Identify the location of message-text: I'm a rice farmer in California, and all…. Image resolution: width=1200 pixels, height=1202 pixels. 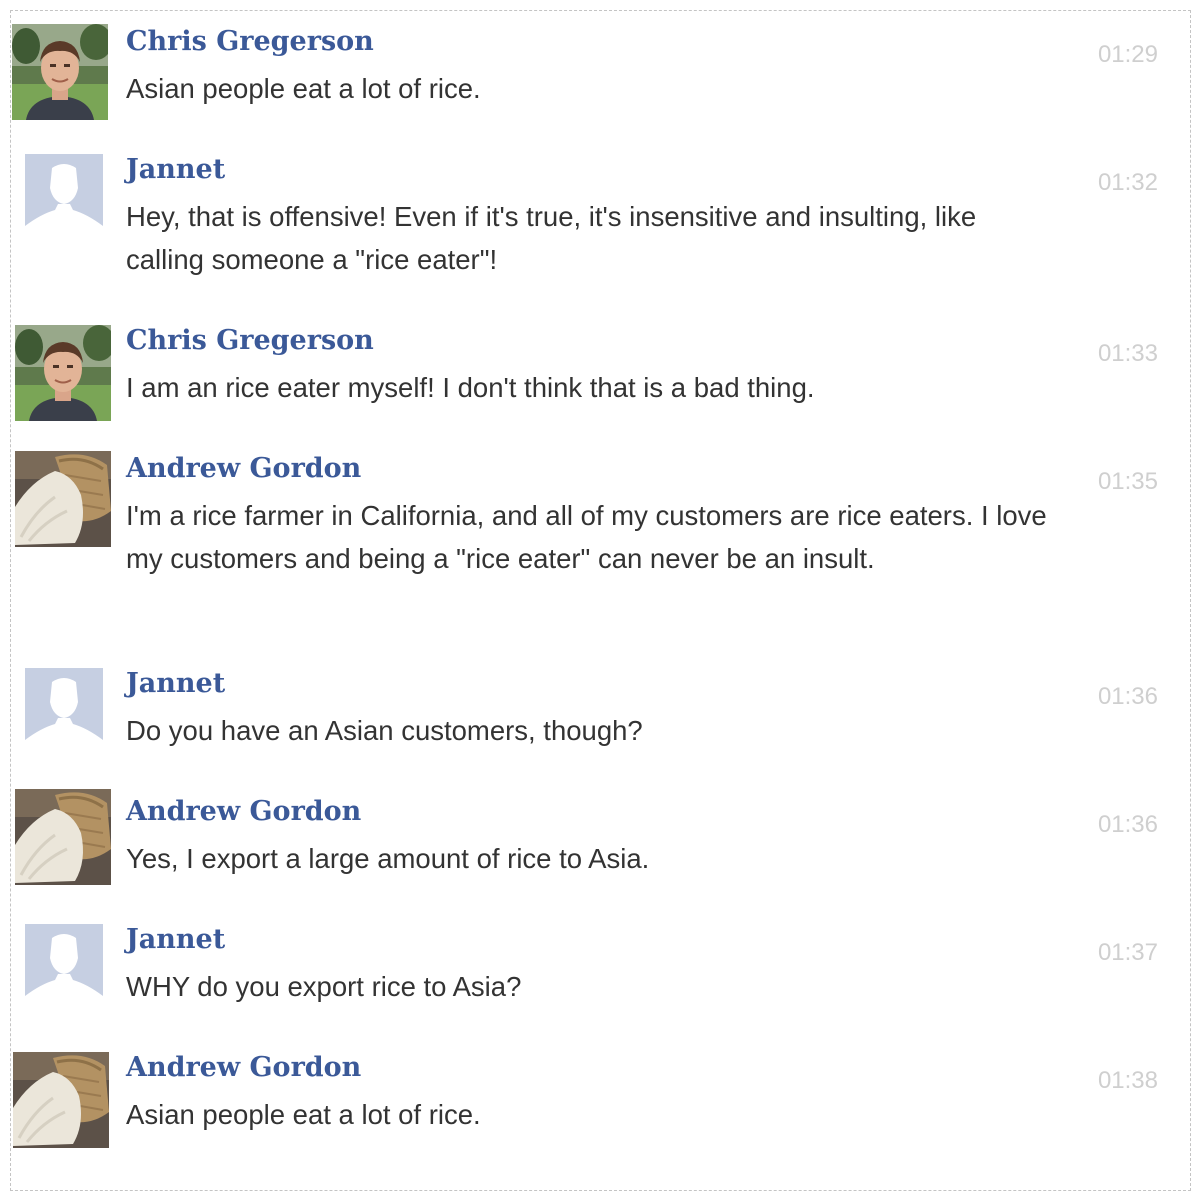
(586, 537).